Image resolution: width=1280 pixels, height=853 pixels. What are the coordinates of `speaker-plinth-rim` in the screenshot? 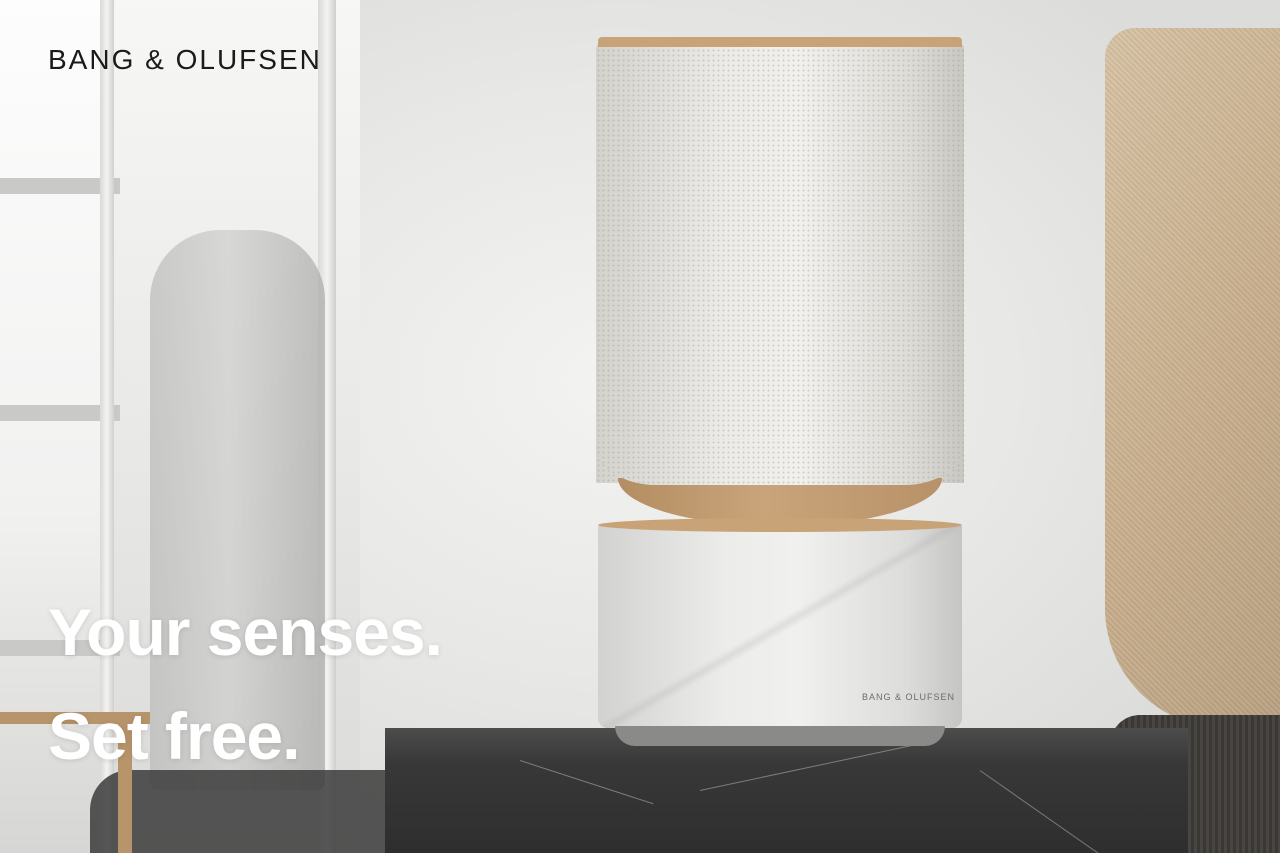 It's located at (780, 525).